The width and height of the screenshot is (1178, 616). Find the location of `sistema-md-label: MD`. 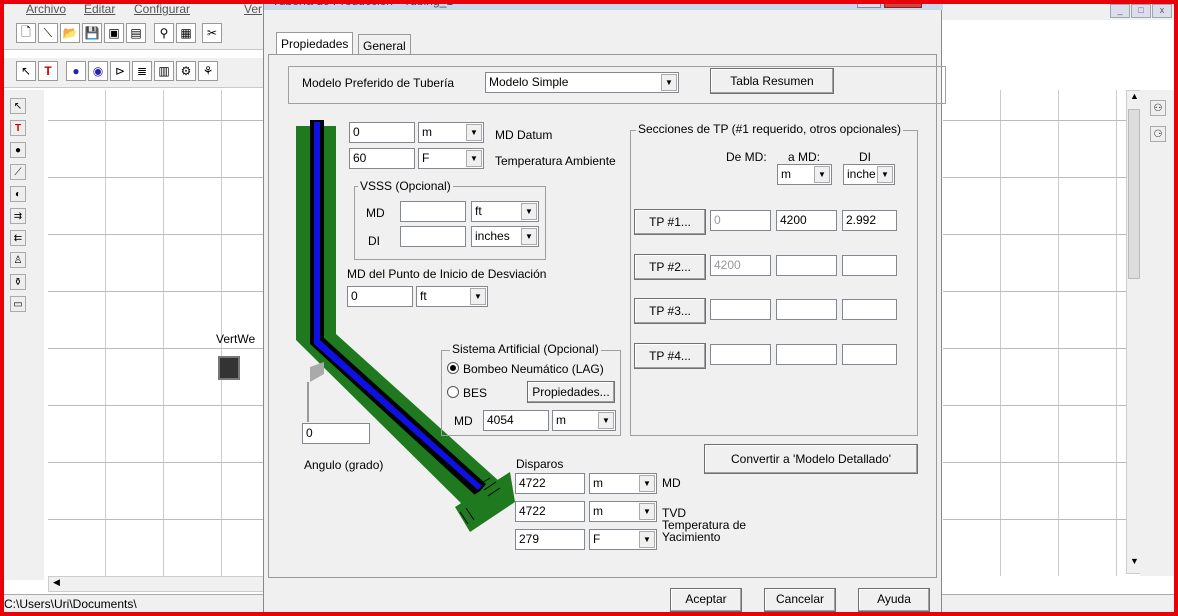

sistema-md-label: MD is located at coordinates (463, 421).